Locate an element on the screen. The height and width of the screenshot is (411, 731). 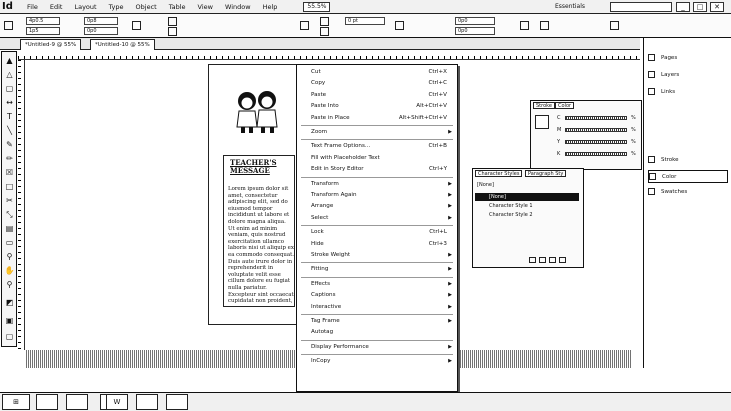
context-item-zoom: Zoom ▶ is located at coordinates (377, 132).